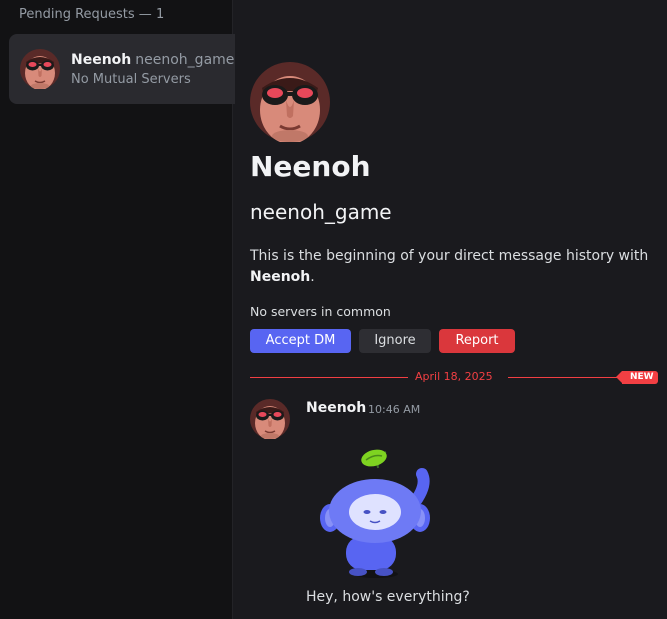 This screenshot has width=667, height=619. I want to click on report-button: Report, so click(477, 341).